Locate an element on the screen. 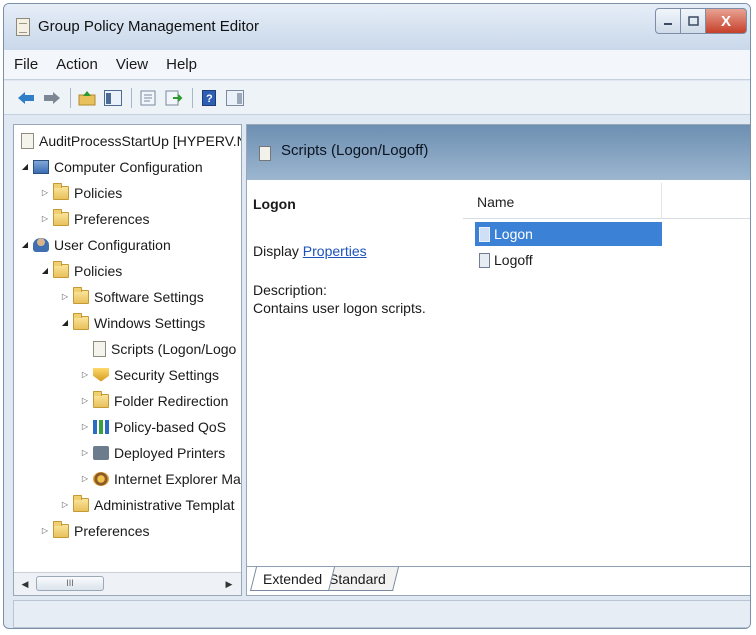 The height and width of the screenshot is (635, 756). view-tabs: Extended Standard is located at coordinates (498, 580).